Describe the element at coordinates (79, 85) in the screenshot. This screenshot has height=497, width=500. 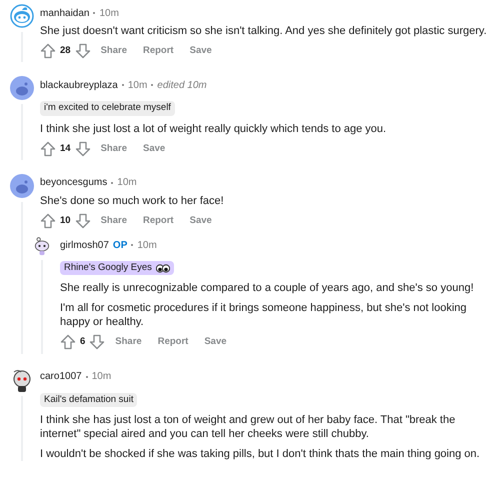
I see `username: blackaubreyplaza` at that location.